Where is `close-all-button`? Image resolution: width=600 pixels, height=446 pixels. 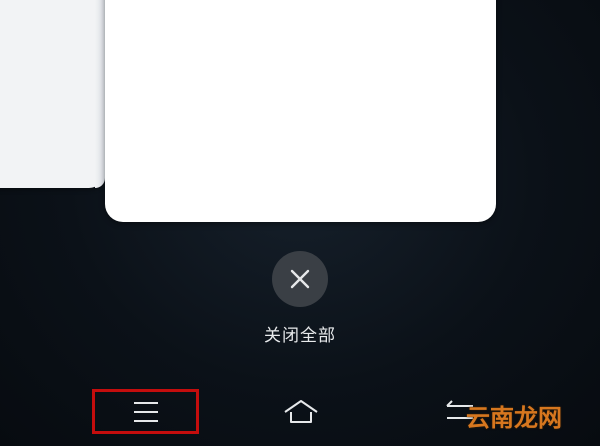
close-all-button is located at coordinates (300, 279).